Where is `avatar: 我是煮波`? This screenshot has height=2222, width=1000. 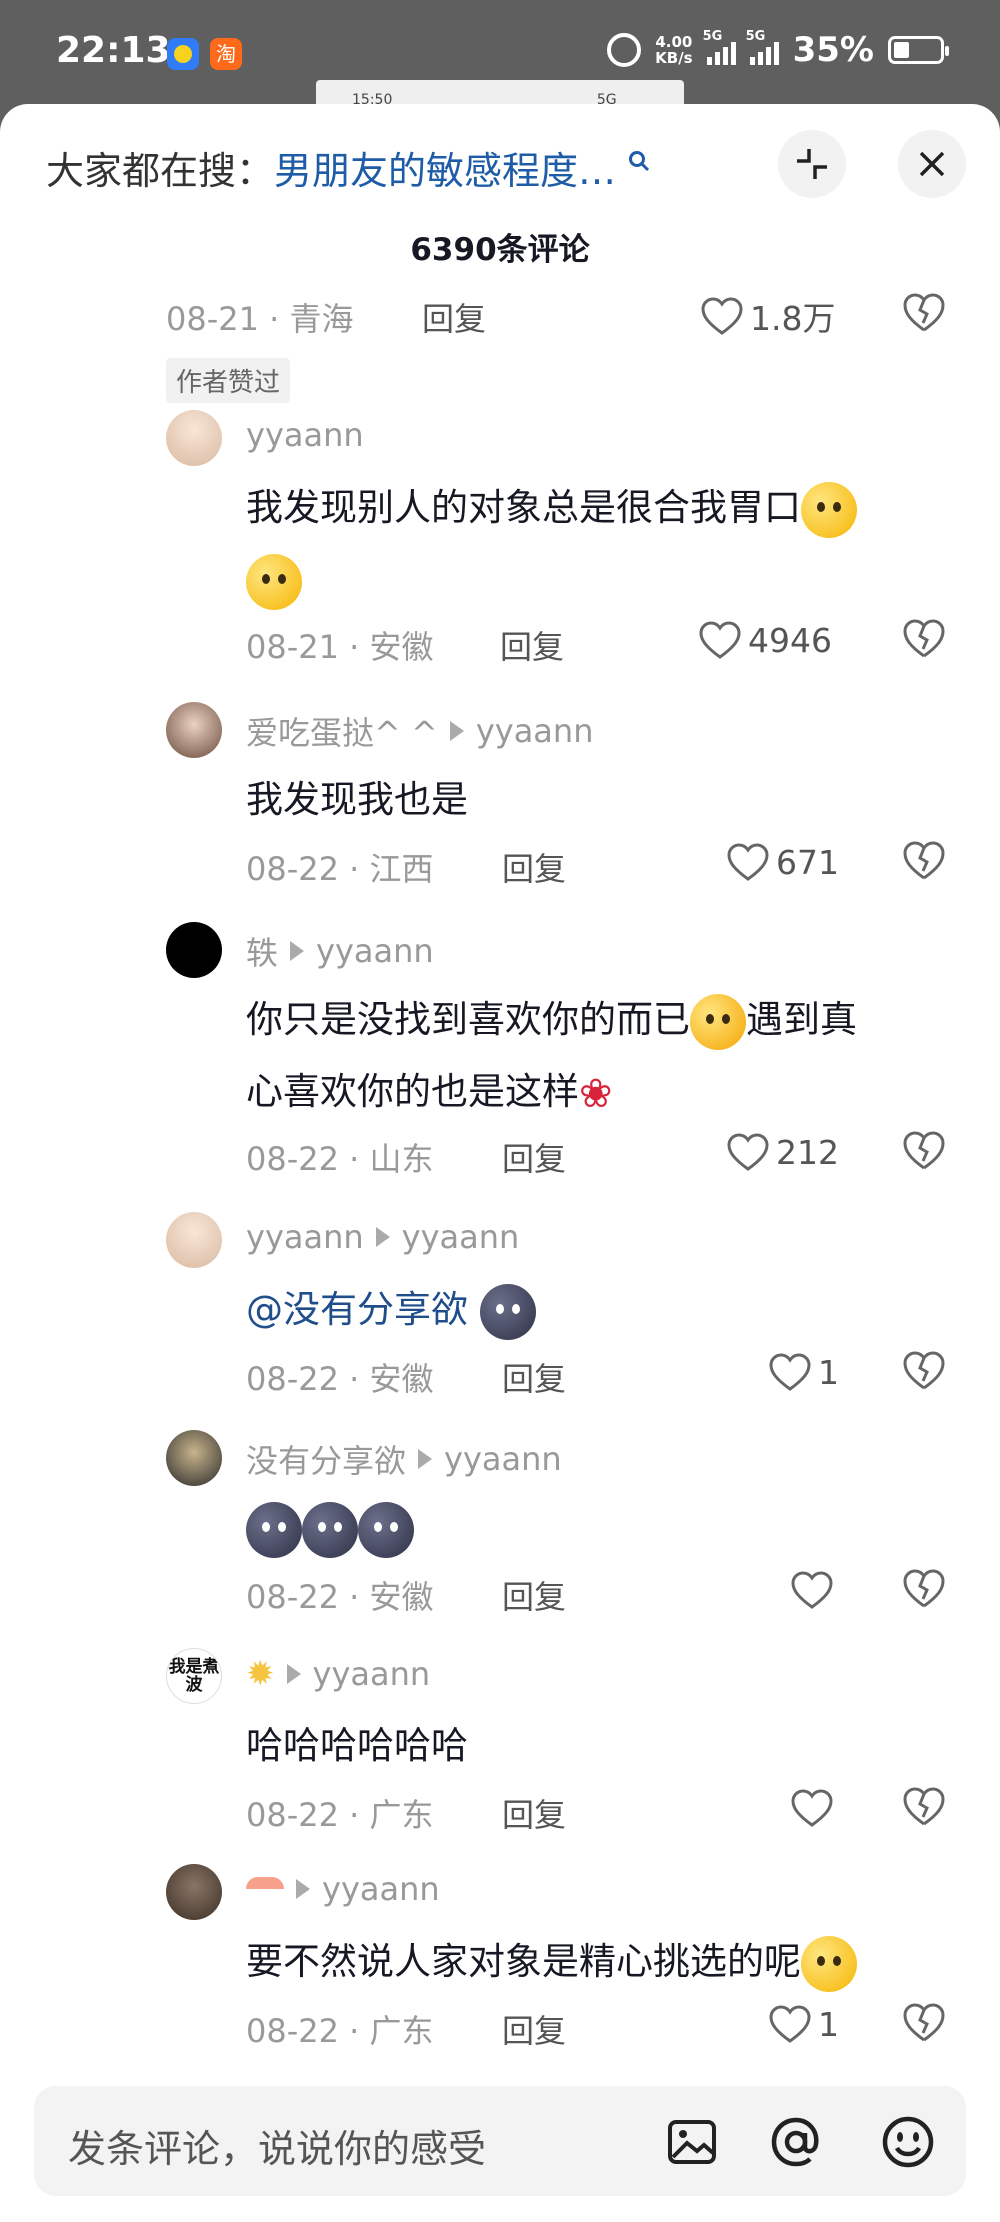
avatar: 我是煮波 is located at coordinates (194, 1676).